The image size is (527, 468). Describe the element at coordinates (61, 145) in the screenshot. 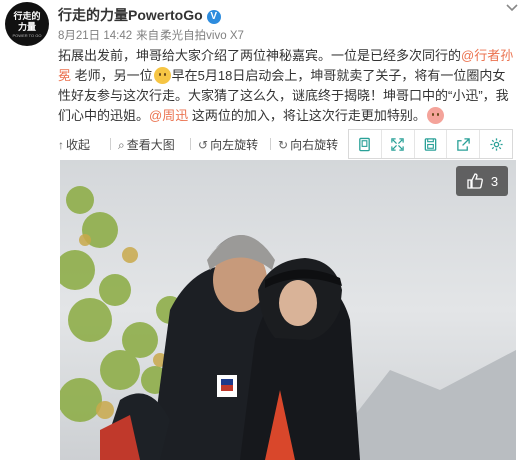

I see `collapse-icon: ↑` at that location.